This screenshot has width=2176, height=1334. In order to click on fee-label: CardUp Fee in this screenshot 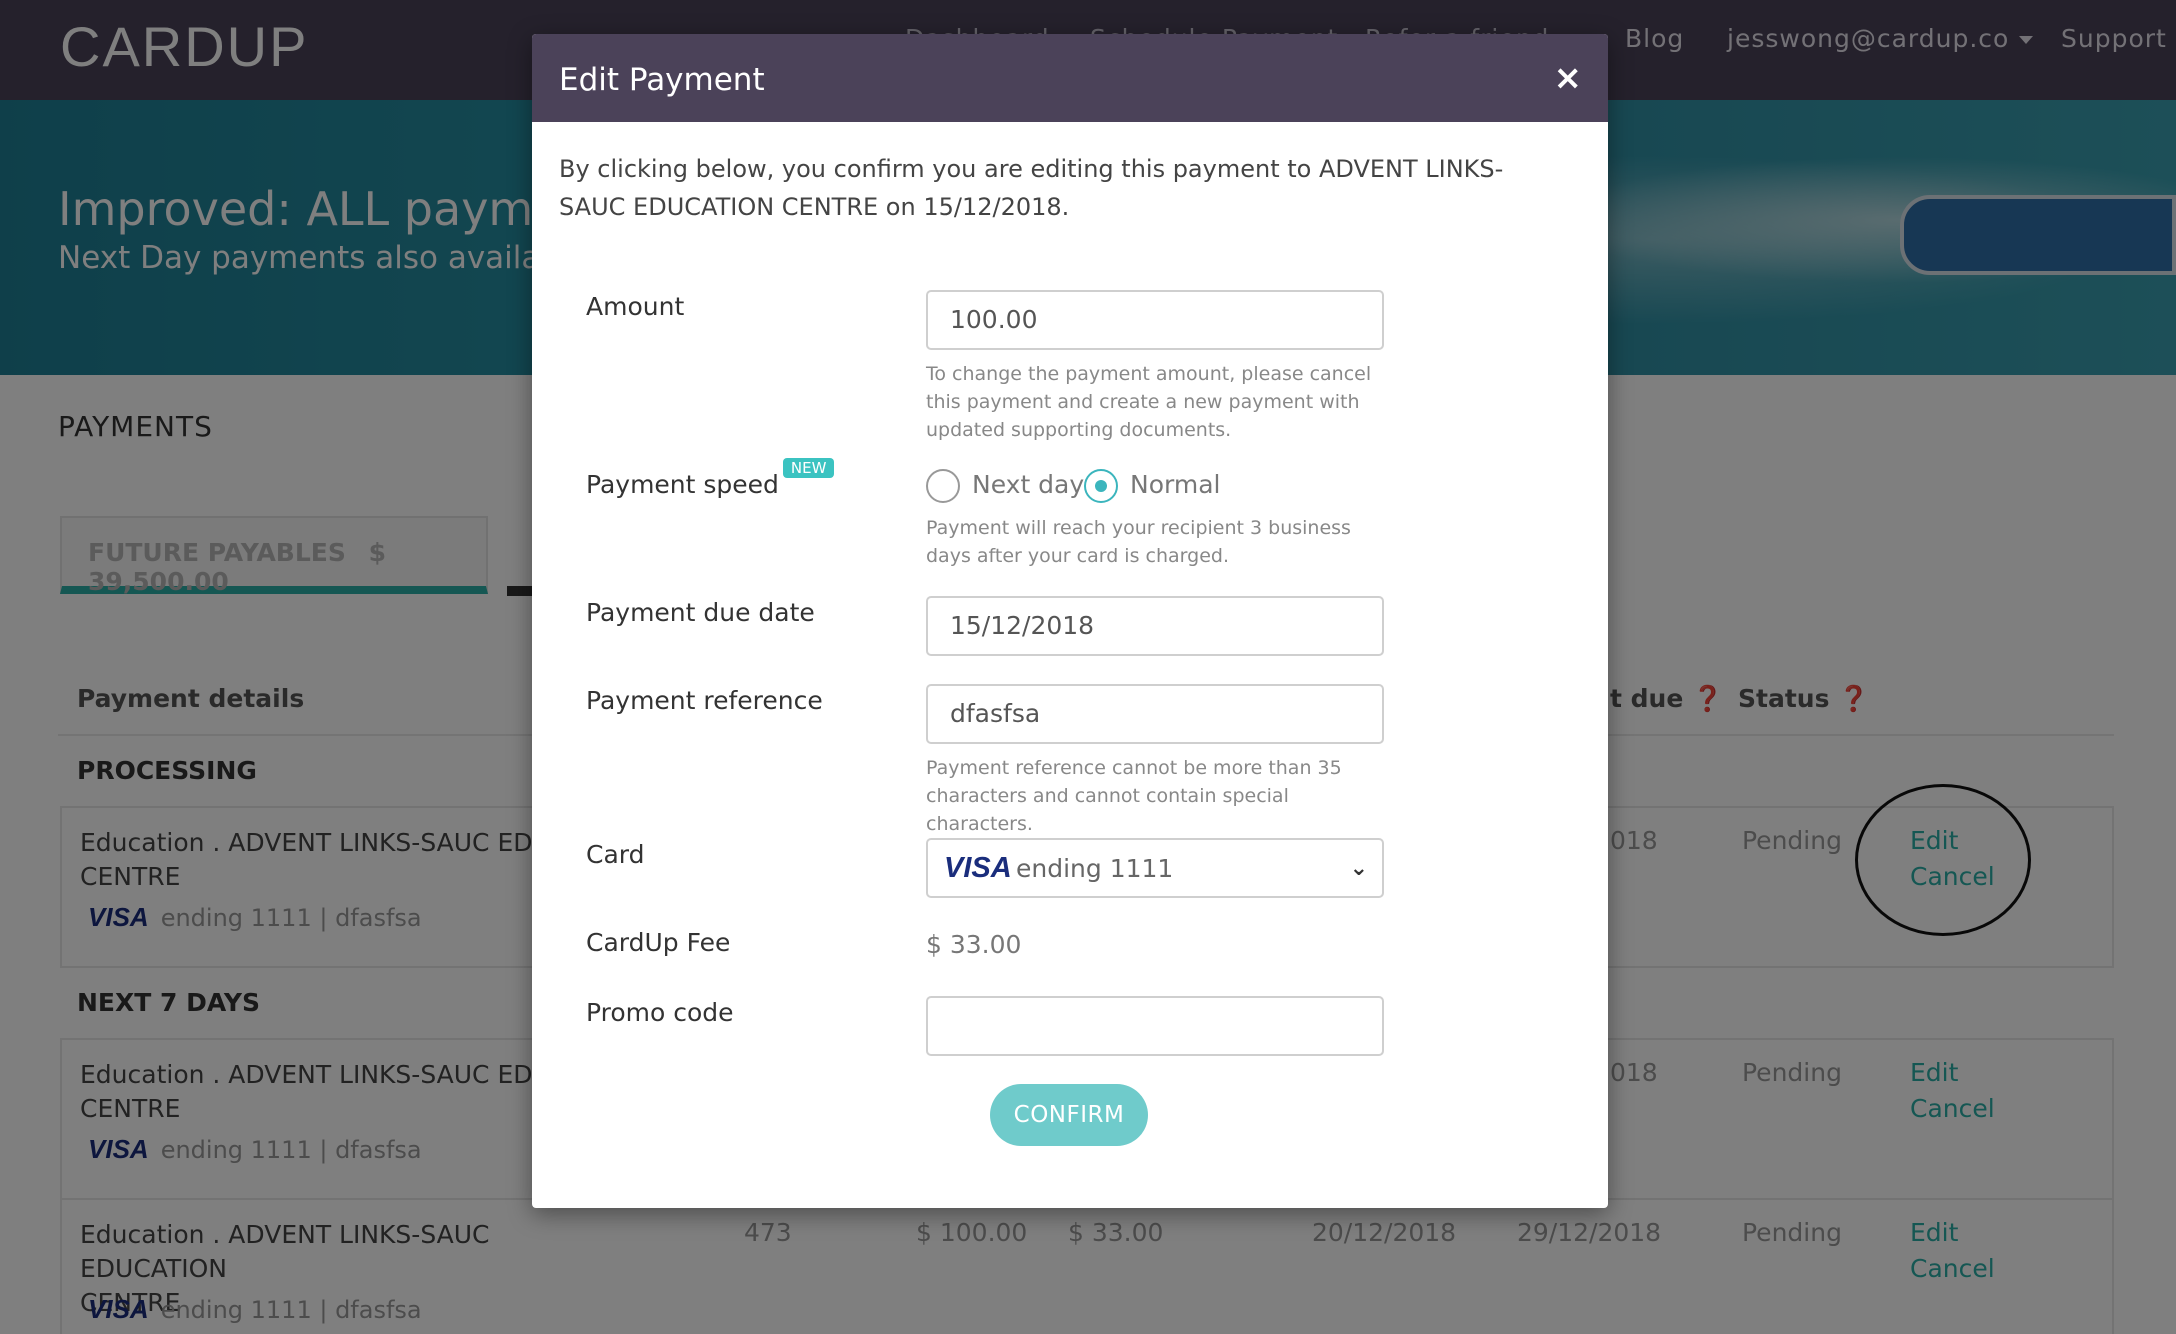, I will do `click(658, 942)`.